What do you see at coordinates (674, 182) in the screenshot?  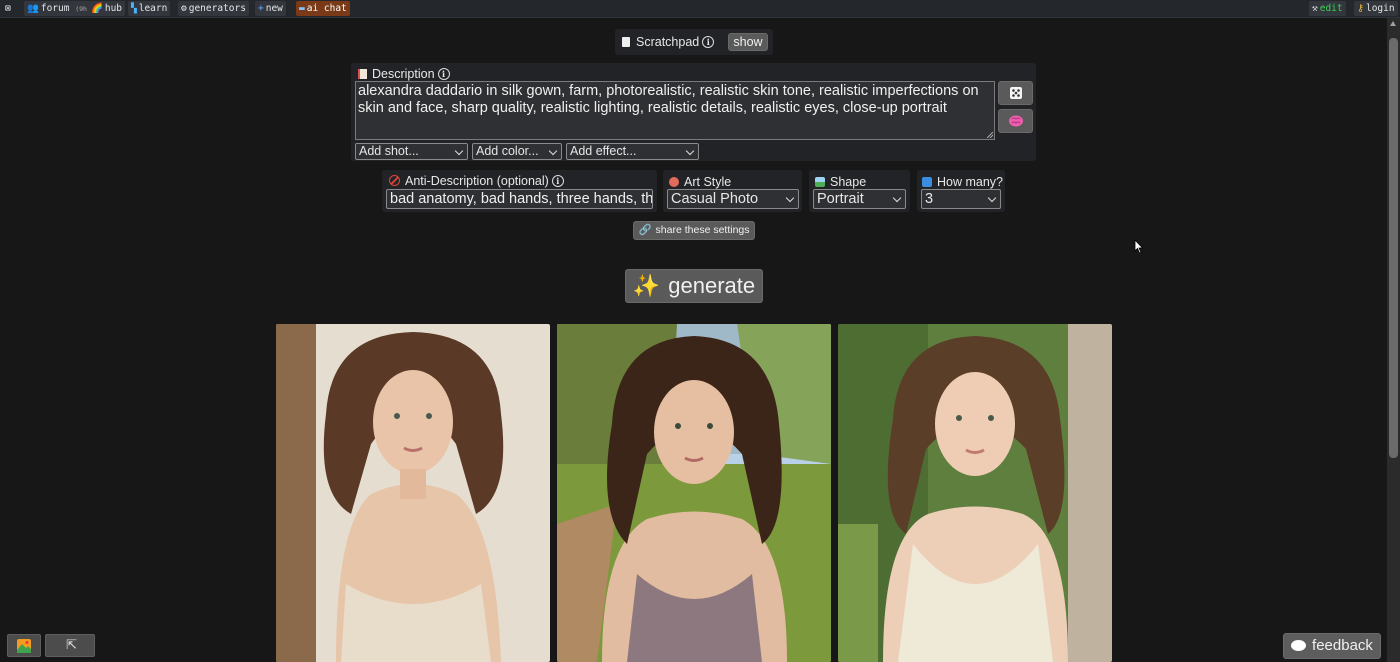 I see `palette-icon` at bounding box center [674, 182].